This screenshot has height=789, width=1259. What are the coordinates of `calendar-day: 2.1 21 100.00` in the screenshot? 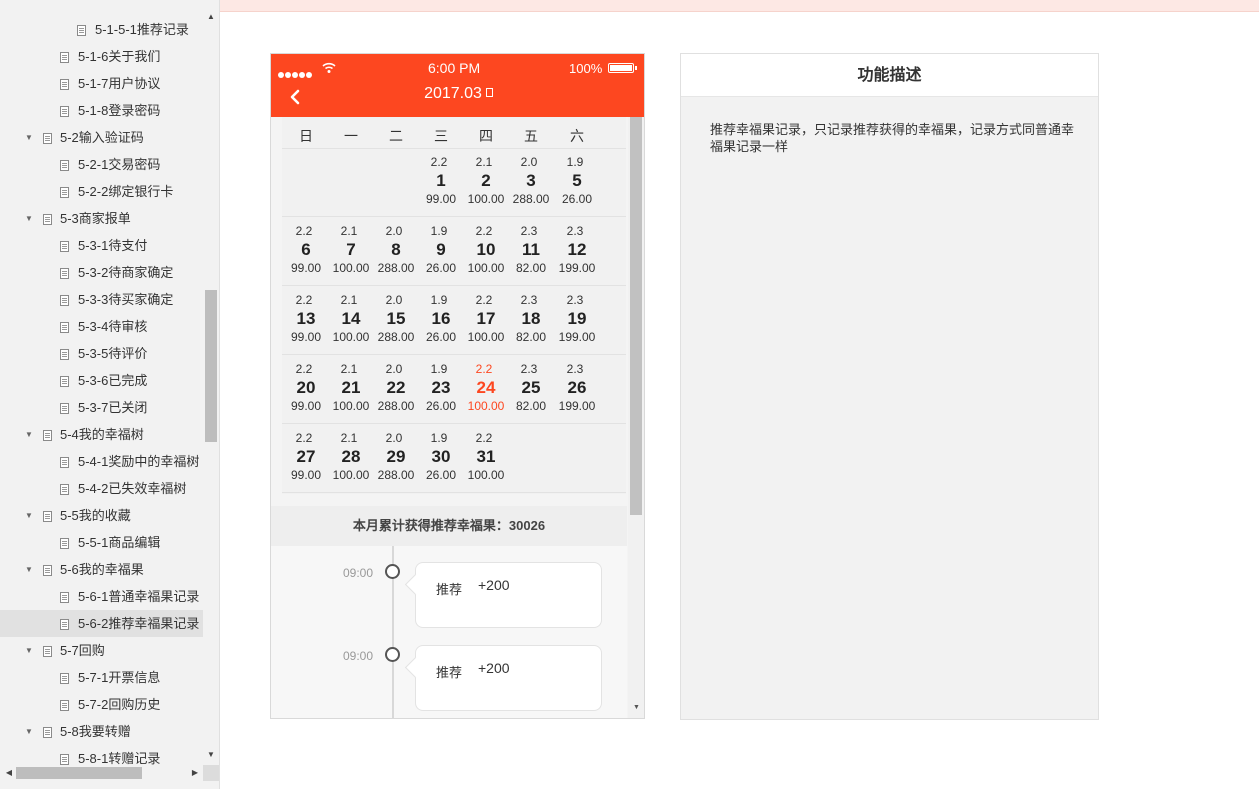 It's located at (351, 388).